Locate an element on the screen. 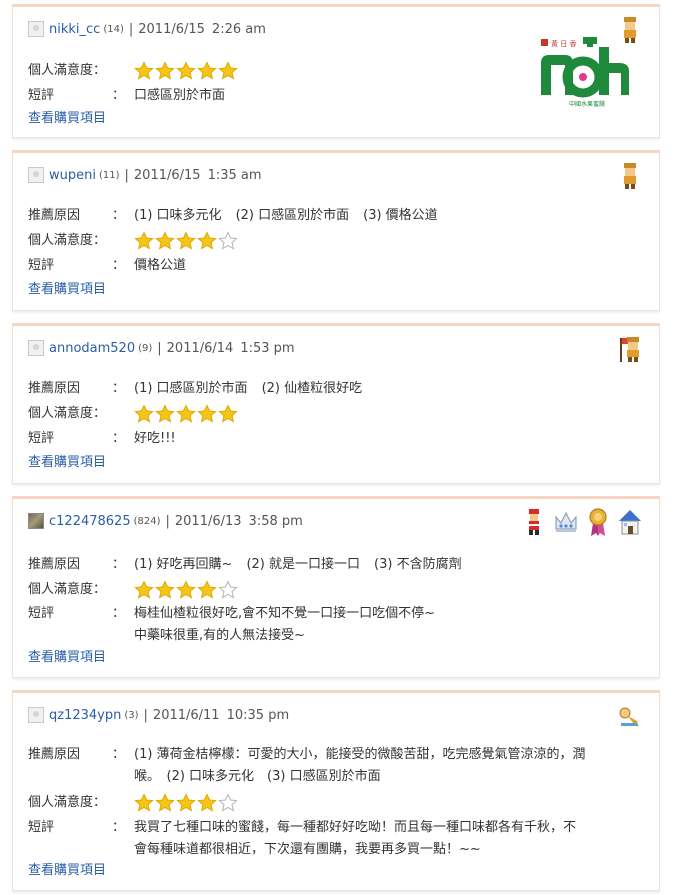  review-date: 2011/6/11 is located at coordinates (186, 715).